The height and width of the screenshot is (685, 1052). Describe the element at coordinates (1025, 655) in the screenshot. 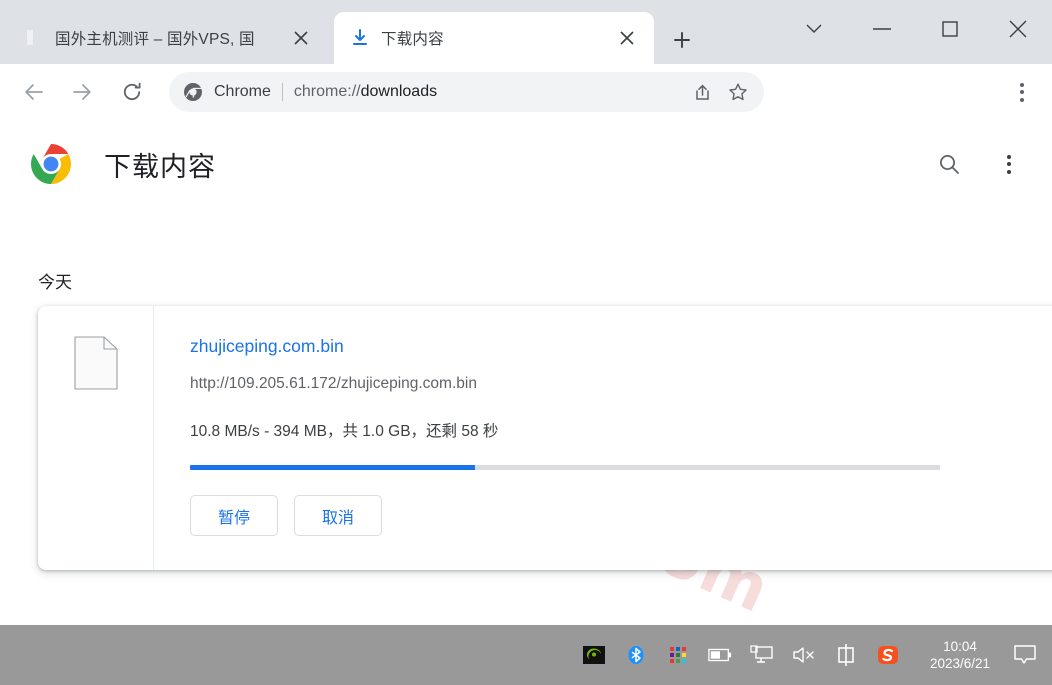

I see `notification-bubble-icon` at that location.